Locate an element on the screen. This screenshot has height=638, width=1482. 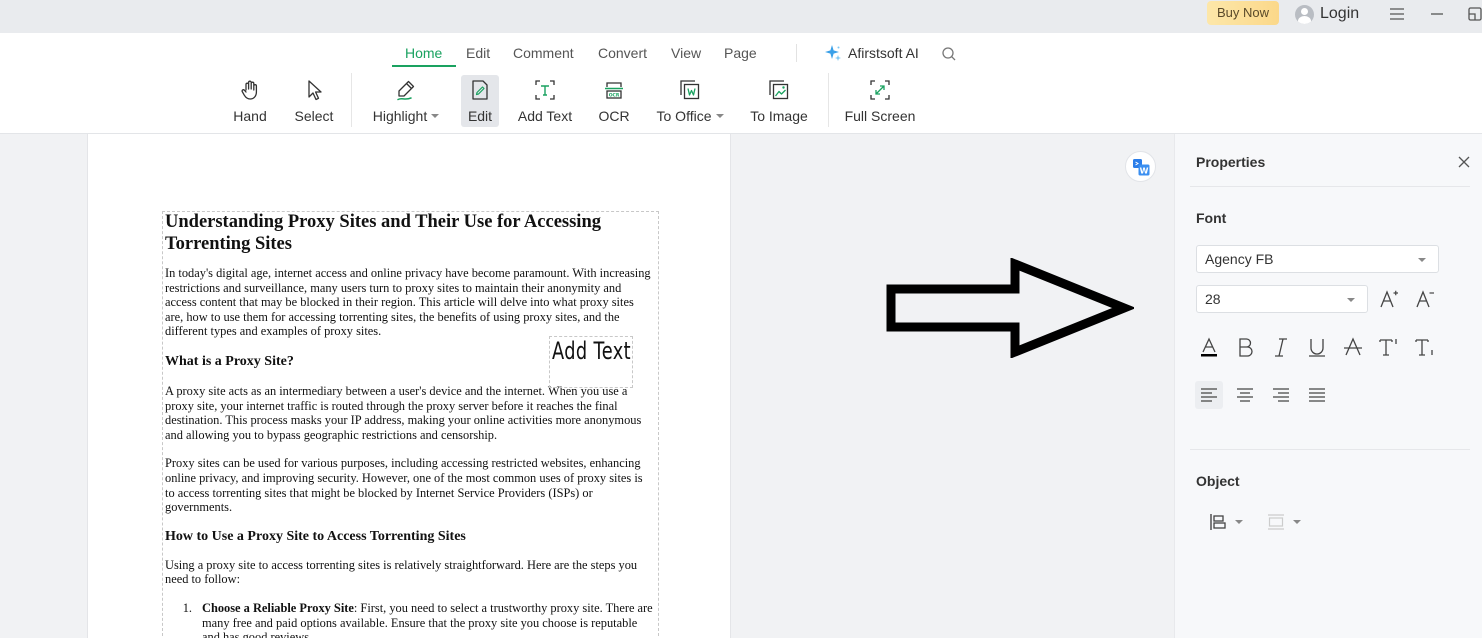
buy-now-button: Buy Now is located at coordinates (1243, 13).